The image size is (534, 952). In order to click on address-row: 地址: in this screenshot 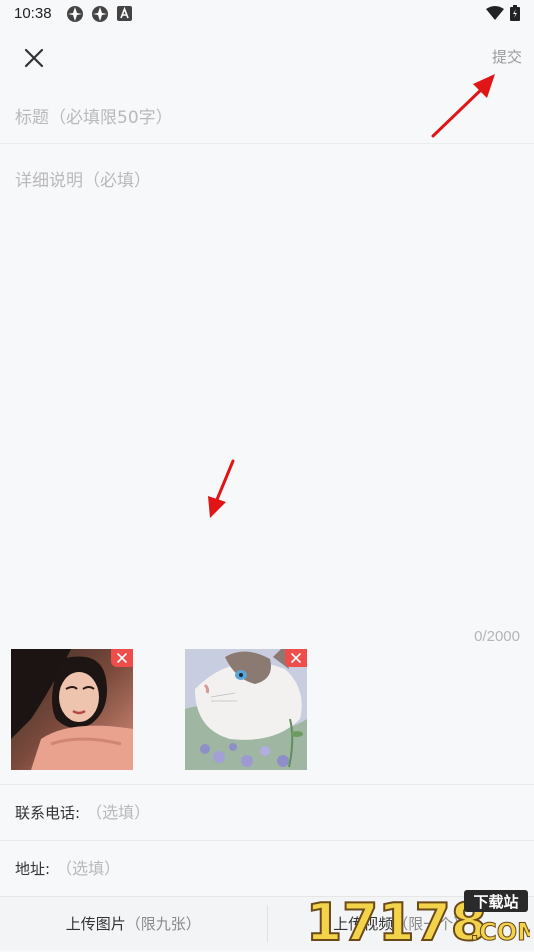, I will do `click(267, 868)`.